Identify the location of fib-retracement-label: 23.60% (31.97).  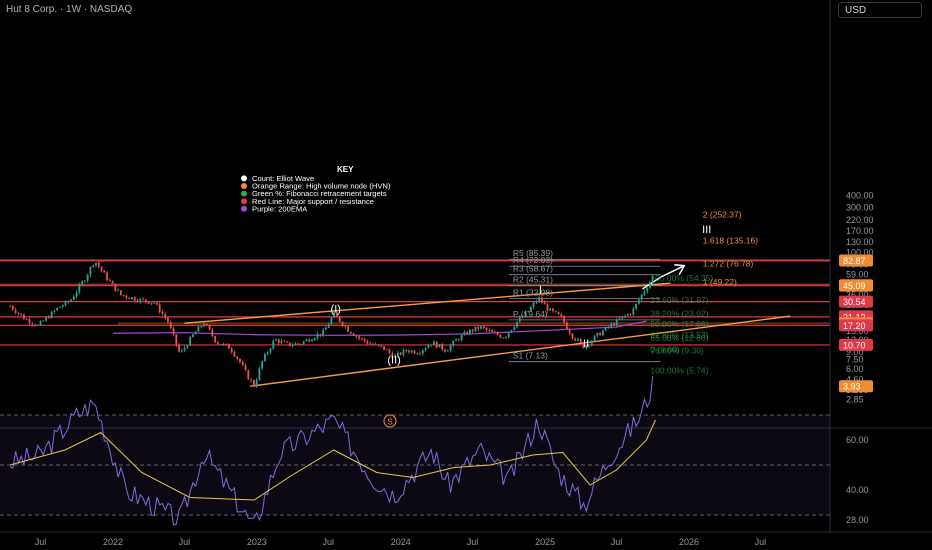
(679, 300).